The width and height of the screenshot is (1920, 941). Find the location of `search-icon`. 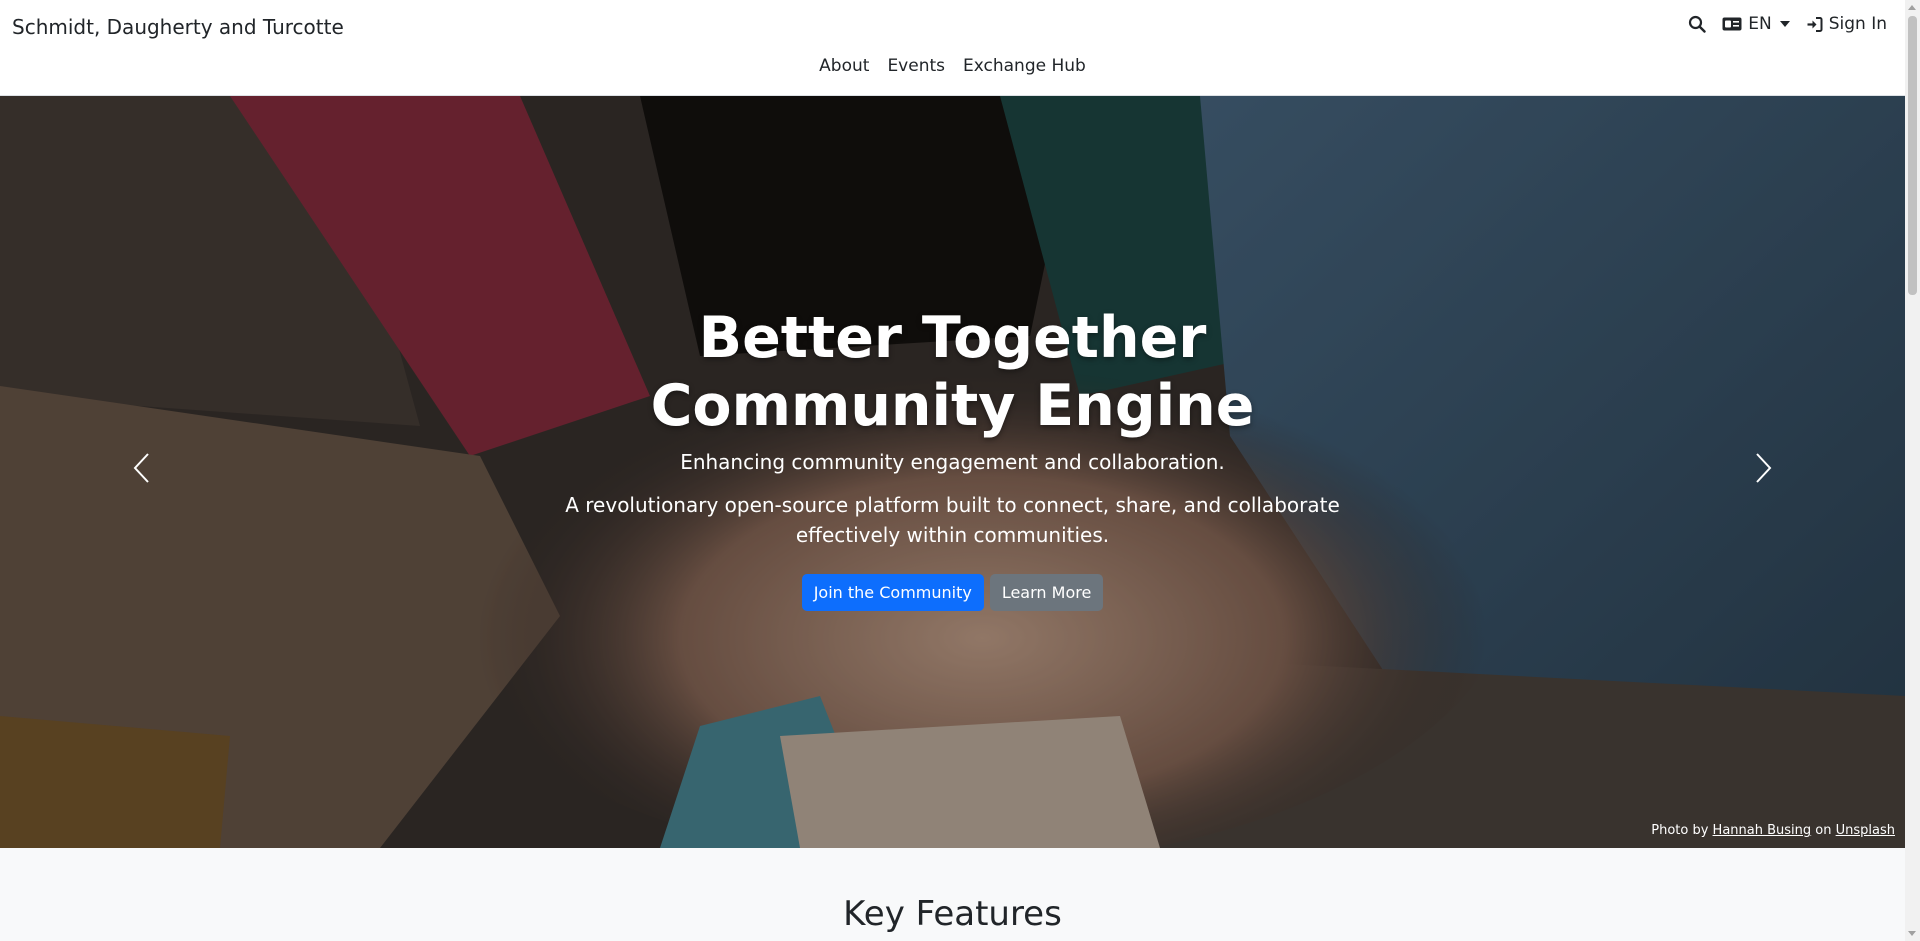

search-icon is located at coordinates (1697, 24).